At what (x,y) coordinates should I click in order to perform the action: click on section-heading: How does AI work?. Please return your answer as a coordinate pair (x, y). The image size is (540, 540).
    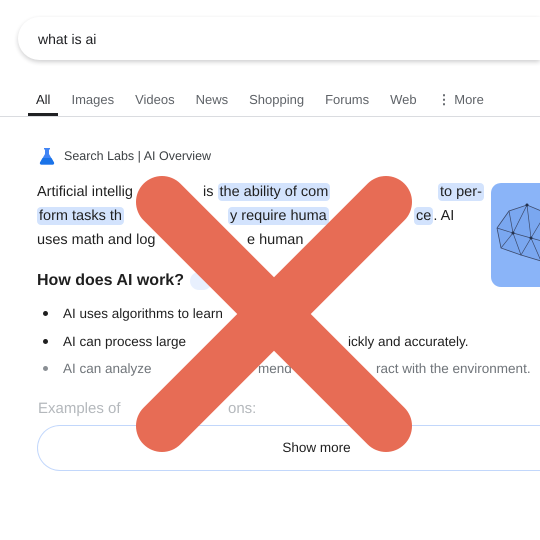
    Looking at the image, I should click on (110, 280).